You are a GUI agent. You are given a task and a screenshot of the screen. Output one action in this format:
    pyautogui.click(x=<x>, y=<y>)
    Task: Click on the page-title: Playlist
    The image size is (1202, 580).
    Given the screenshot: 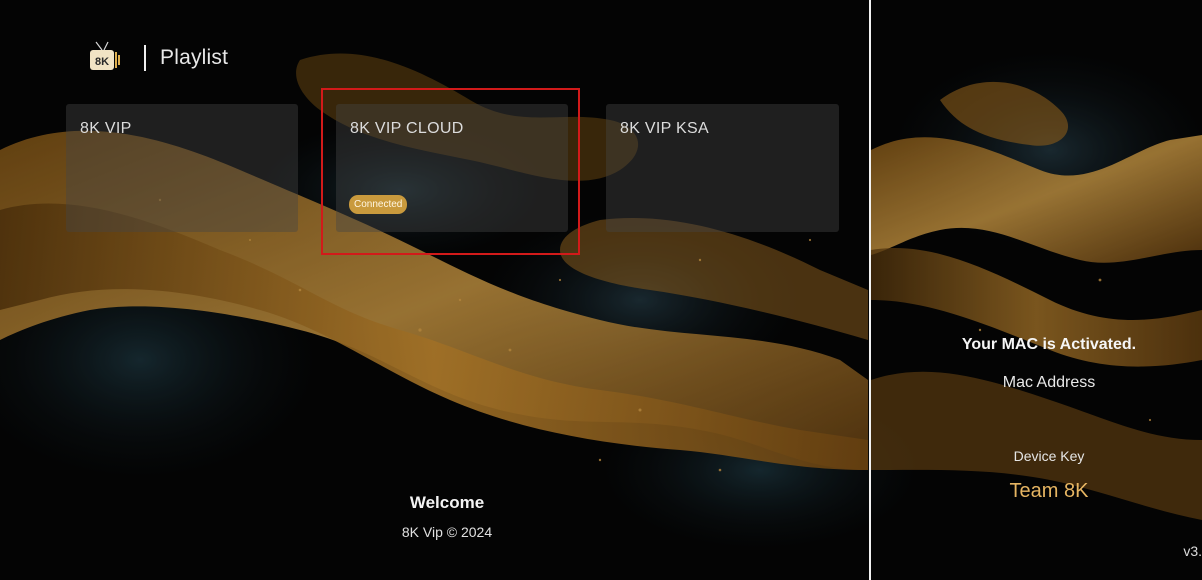 What is the action you would take?
    pyautogui.click(x=194, y=57)
    